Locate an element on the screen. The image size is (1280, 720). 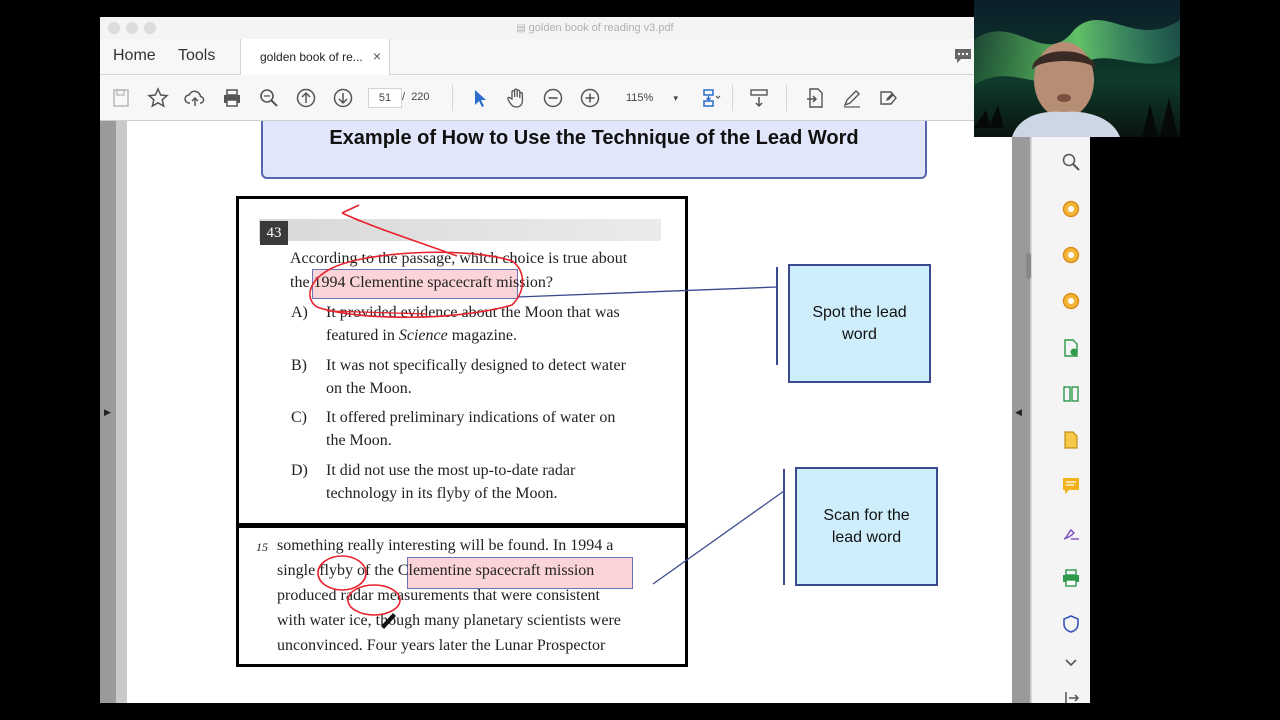
page-total: / 220 is located at coordinates (416, 97).